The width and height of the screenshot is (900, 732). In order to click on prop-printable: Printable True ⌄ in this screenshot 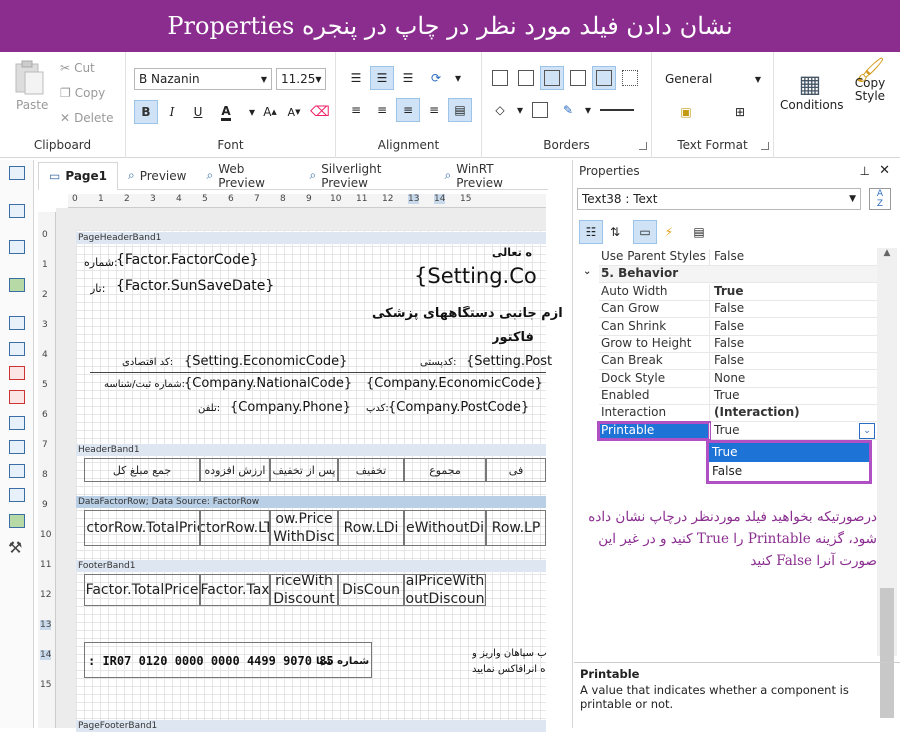, I will do `click(737, 431)`.